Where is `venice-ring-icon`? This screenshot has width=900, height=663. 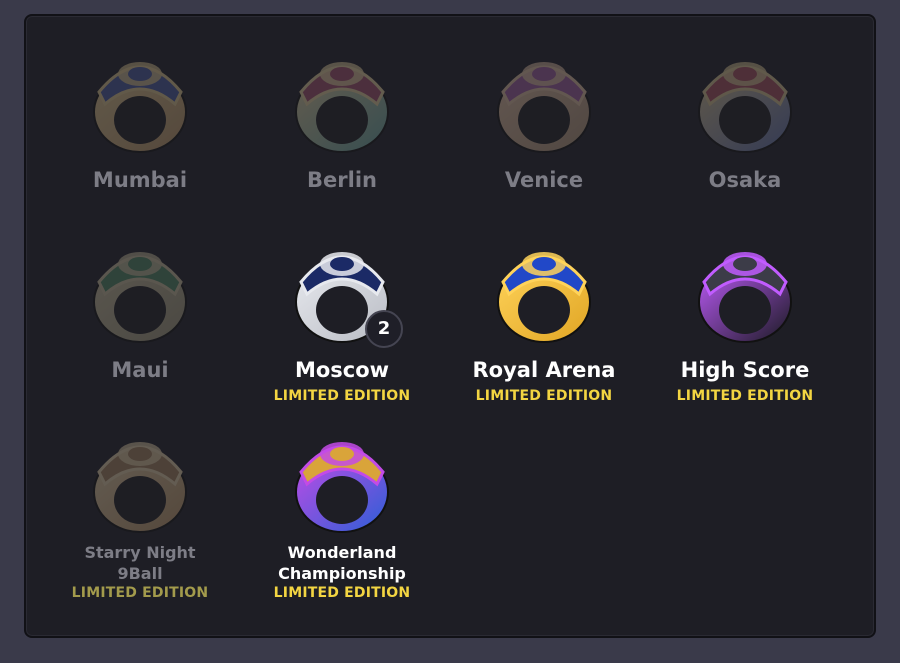 venice-ring-icon is located at coordinates (544, 100).